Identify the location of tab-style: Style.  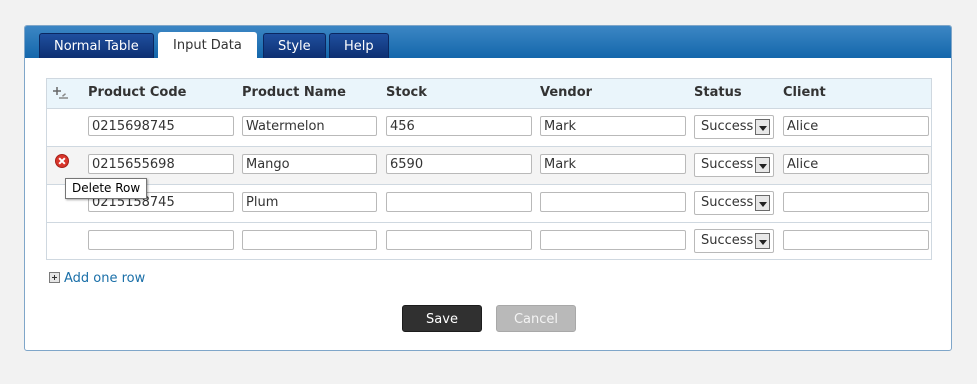
(294, 45).